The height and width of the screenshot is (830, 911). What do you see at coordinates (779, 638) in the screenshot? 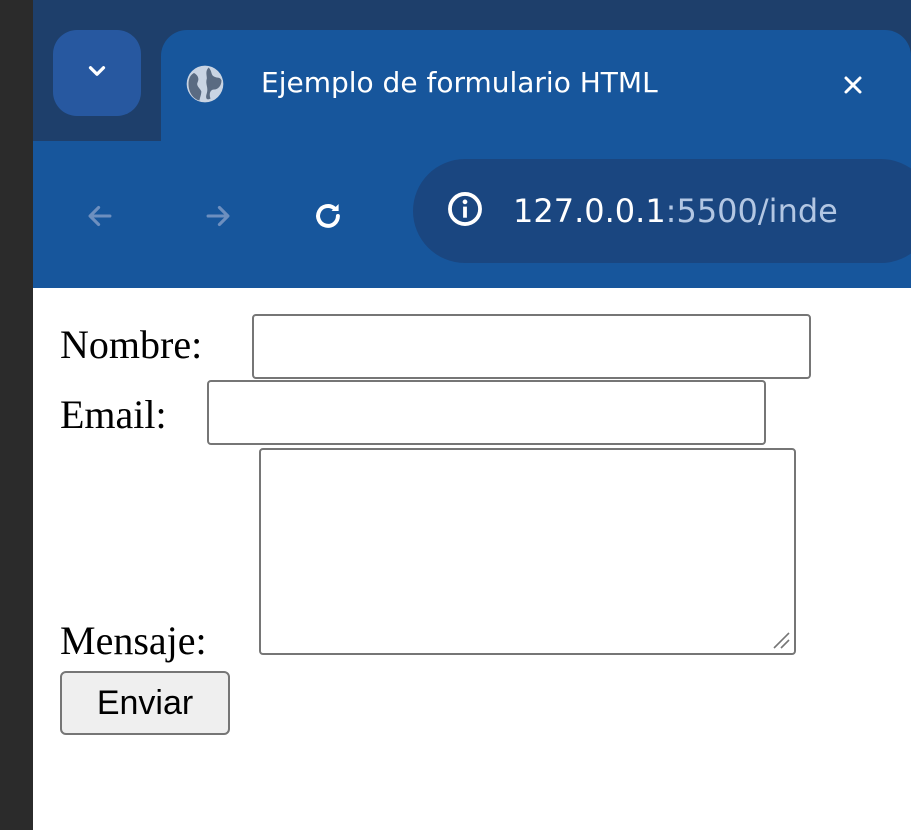
I see `resize-grip-icon` at bounding box center [779, 638].